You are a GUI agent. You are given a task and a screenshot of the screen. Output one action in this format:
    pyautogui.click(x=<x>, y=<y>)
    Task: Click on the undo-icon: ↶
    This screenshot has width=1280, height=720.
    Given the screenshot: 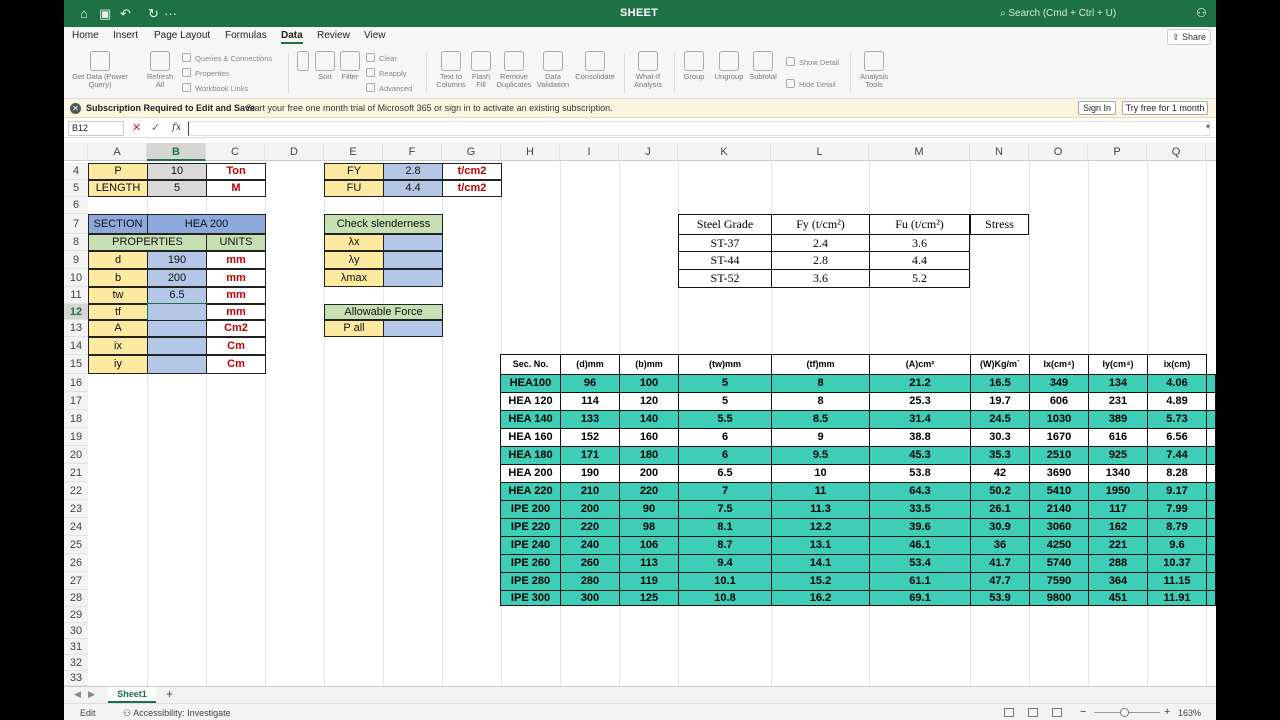 What is the action you would take?
    pyautogui.click(x=125, y=14)
    